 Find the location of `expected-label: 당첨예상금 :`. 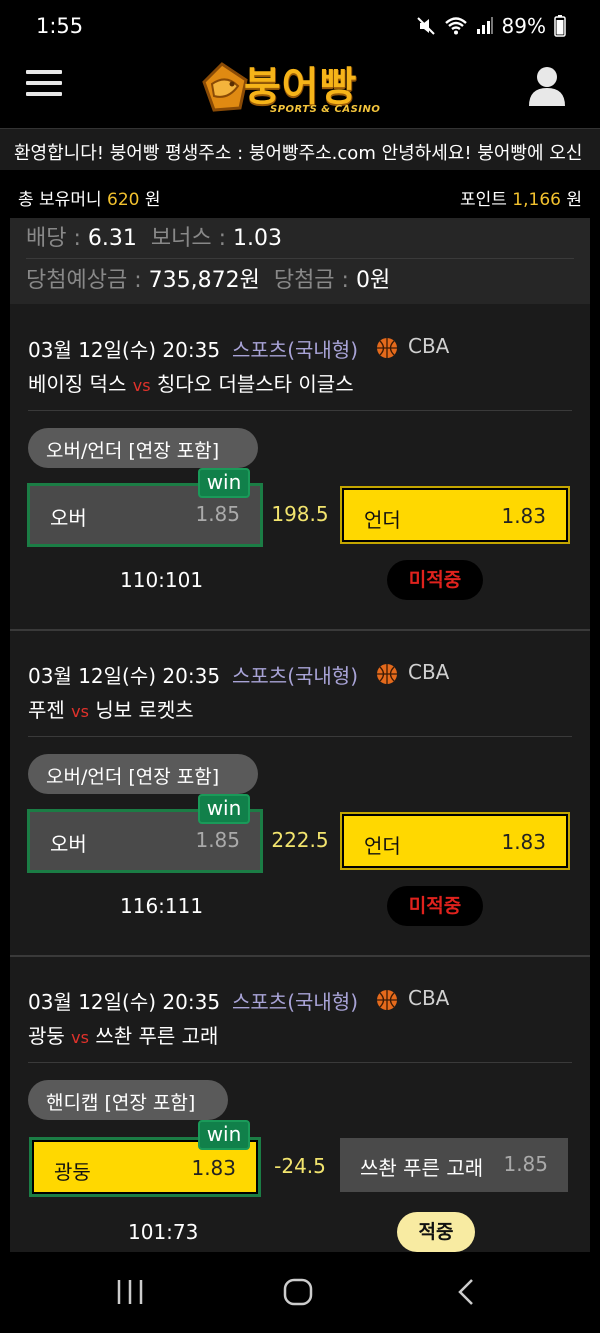

expected-label: 당첨예상금 : is located at coordinates (87, 280).